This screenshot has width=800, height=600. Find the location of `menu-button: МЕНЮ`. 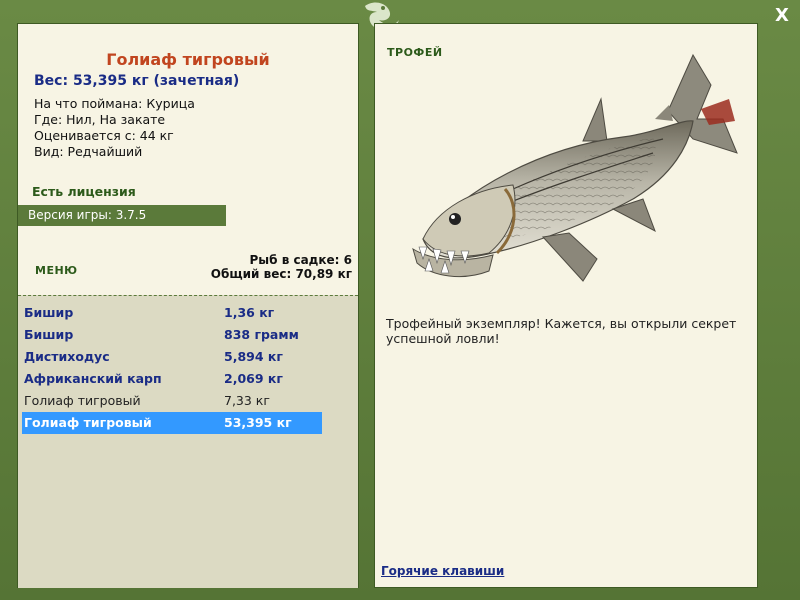

menu-button: МЕНЮ is located at coordinates (56, 270).